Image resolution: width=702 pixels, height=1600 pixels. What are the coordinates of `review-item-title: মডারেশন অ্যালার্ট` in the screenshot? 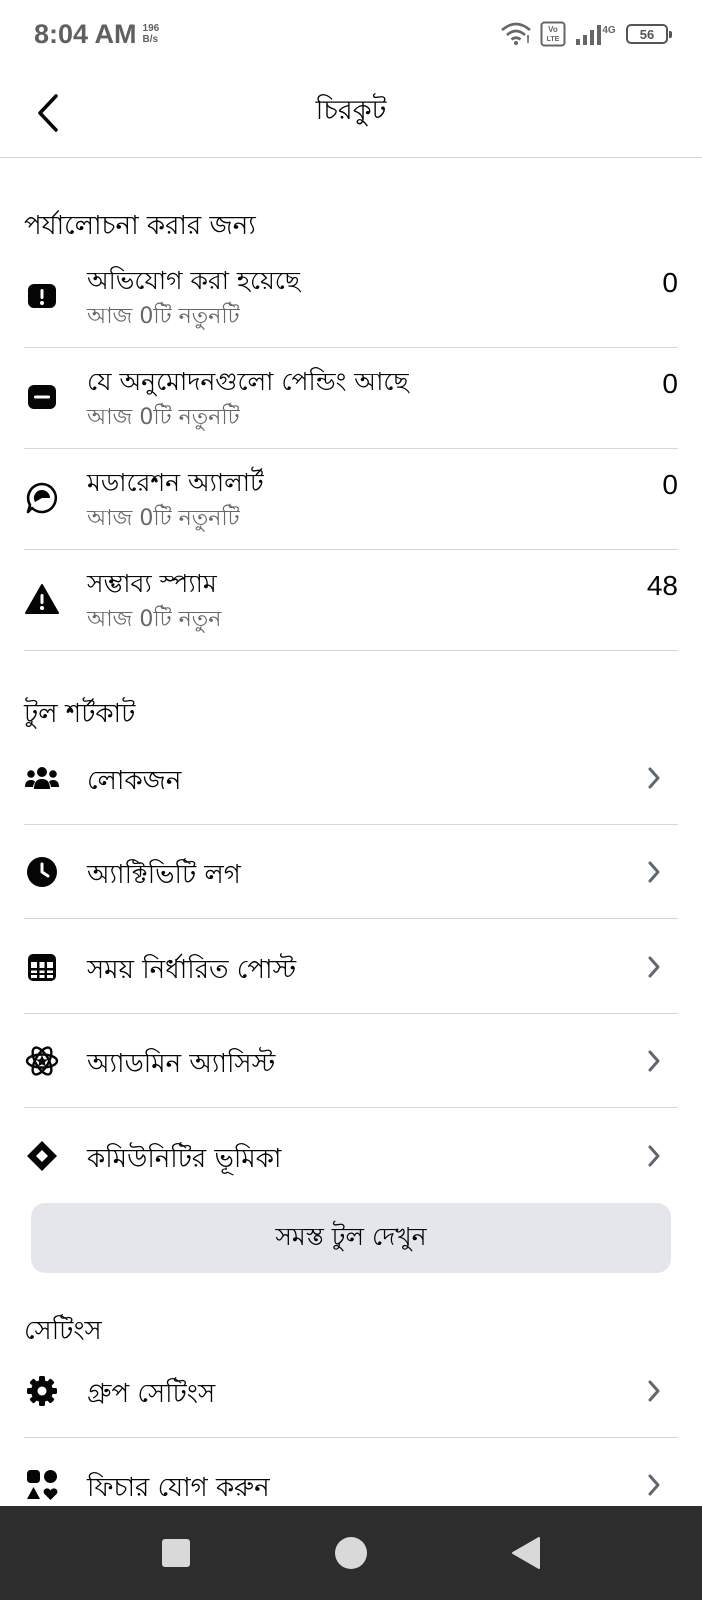 It's located at (175, 482).